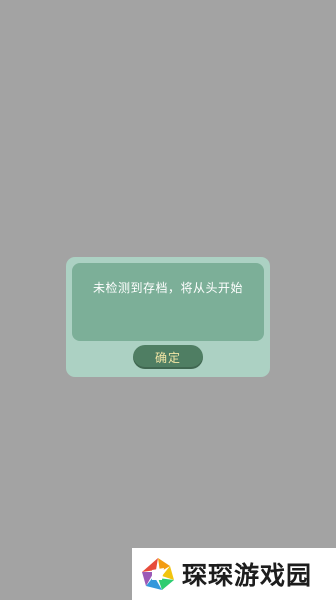 The image size is (336, 600). I want to click on confirm-button-label: 确定, so click(167, 357).